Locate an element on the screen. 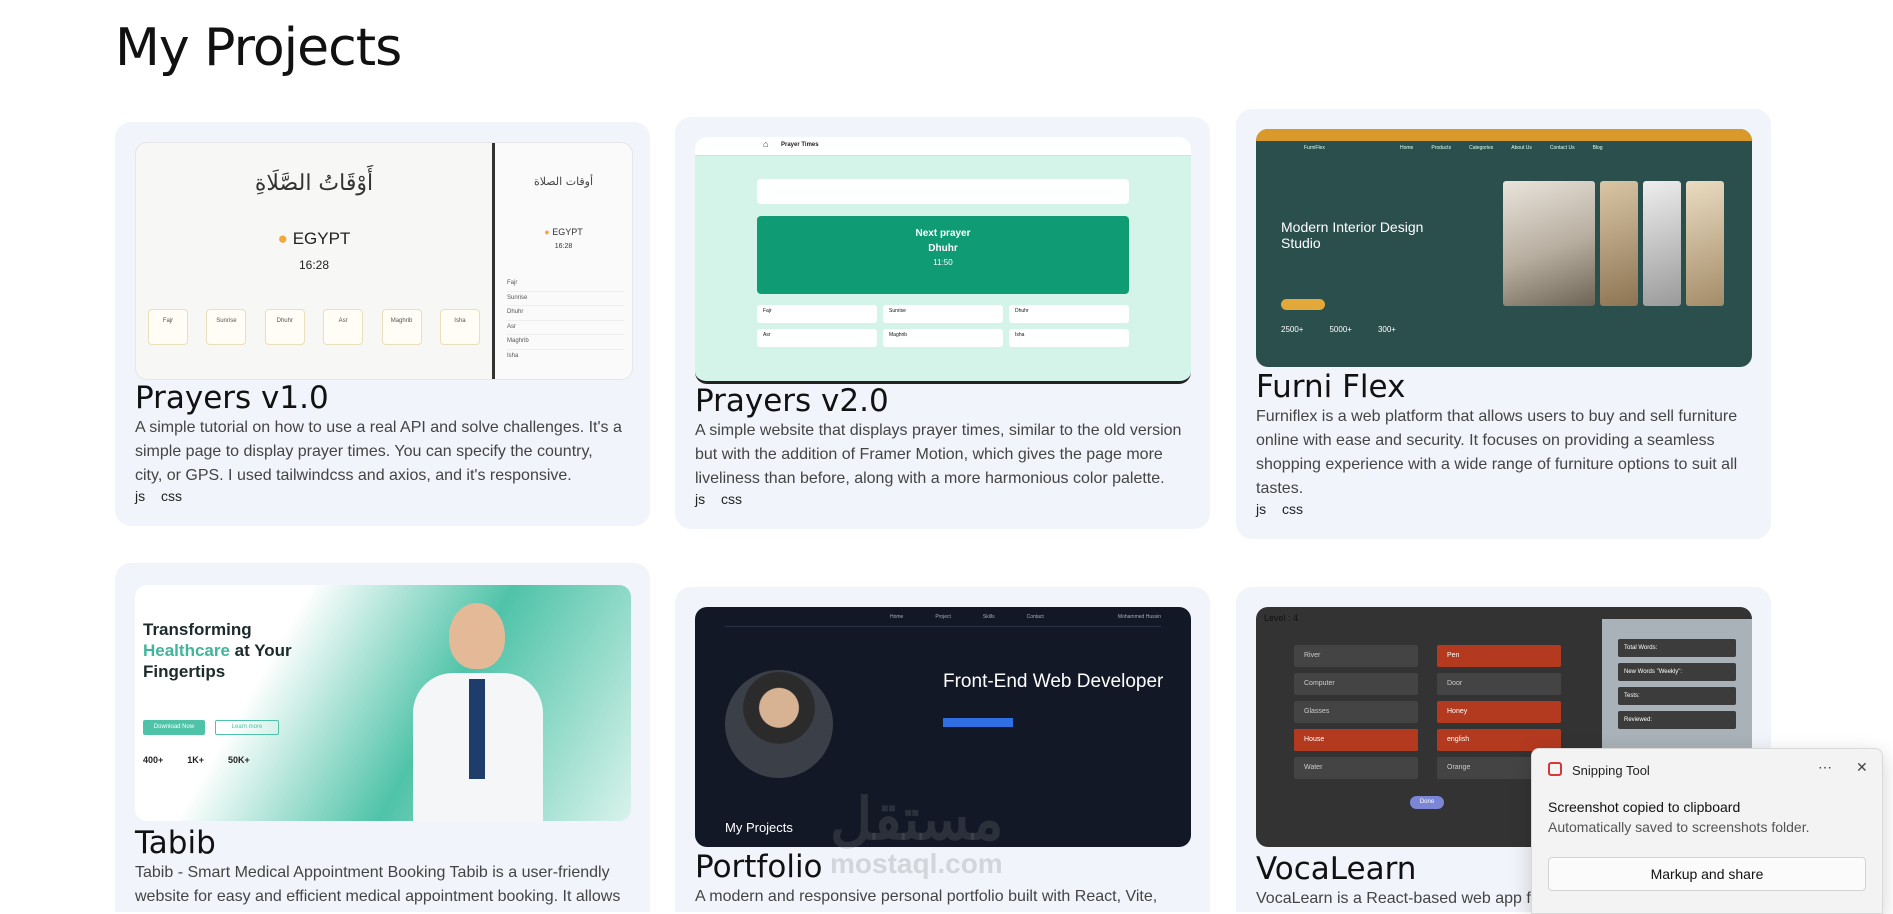 The height and width of the screenshot is (914, 1893). word-card: House is located at coordinates (1356, 740).